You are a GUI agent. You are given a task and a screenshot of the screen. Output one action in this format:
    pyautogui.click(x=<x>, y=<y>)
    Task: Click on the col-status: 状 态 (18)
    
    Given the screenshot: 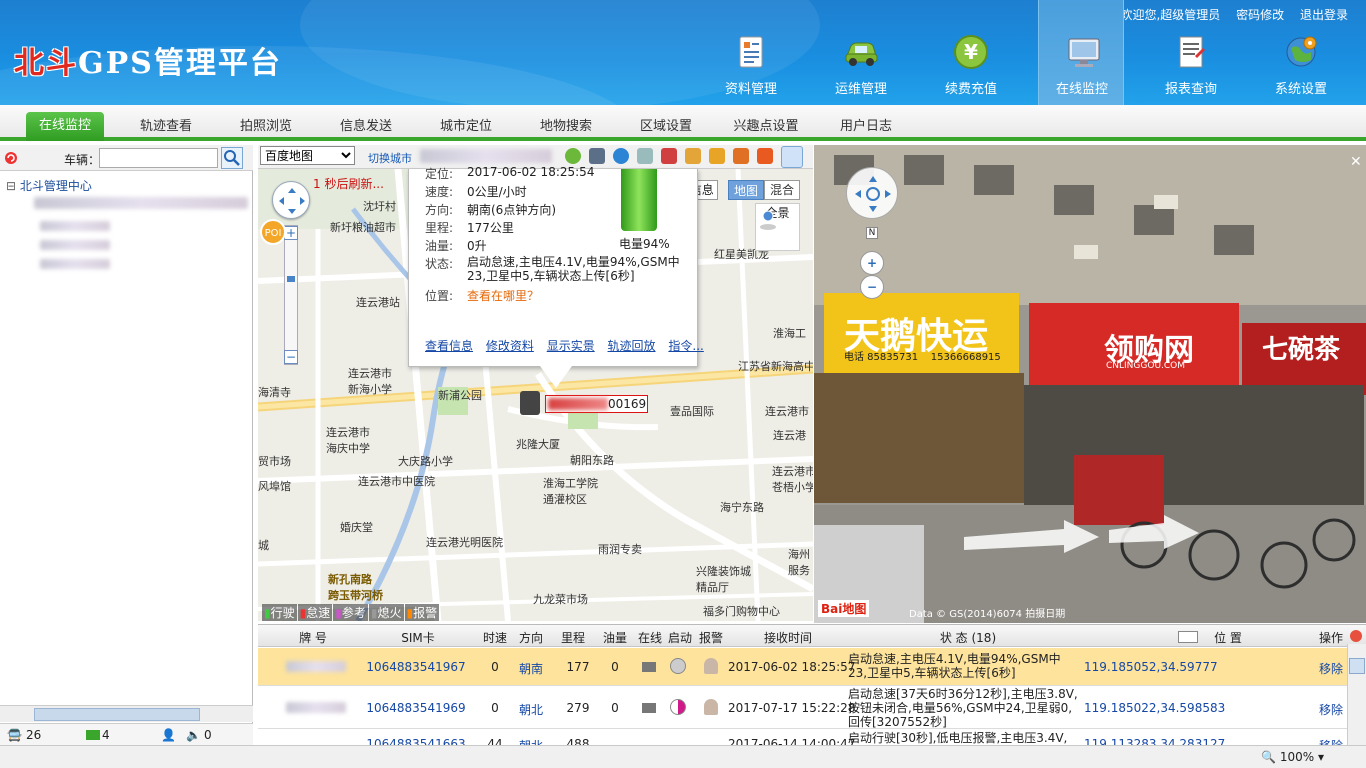 What is the action you would take?
    pyautogui.click(x=968, y=637)
    